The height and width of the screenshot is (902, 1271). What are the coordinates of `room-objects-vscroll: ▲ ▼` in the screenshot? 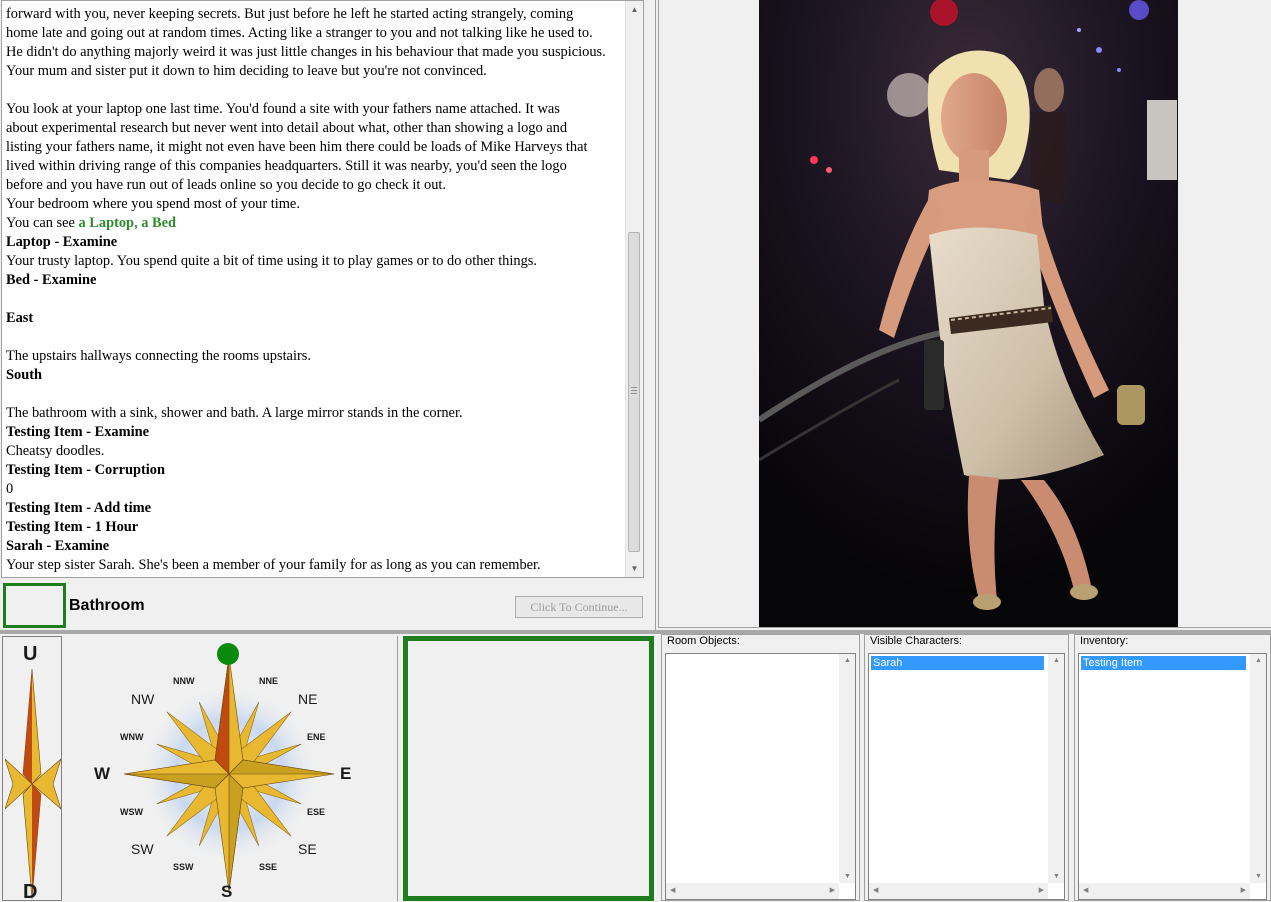 It's located at (847, 768).